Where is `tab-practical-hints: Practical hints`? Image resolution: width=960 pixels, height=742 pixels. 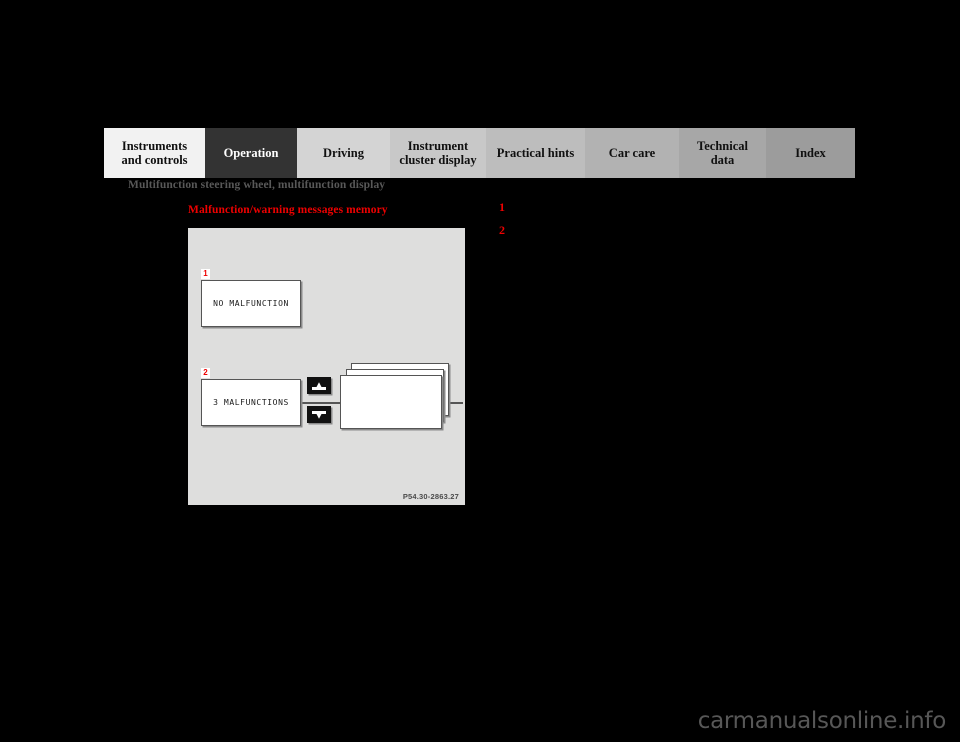 tab-practical-hints: Practical hints is located at coordinates (535, 153).